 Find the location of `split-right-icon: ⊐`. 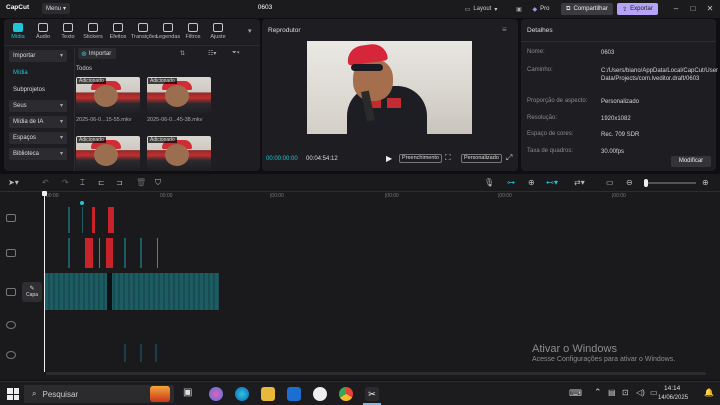

split-right-icon: ⊐ is located at coordinates (119, 182).